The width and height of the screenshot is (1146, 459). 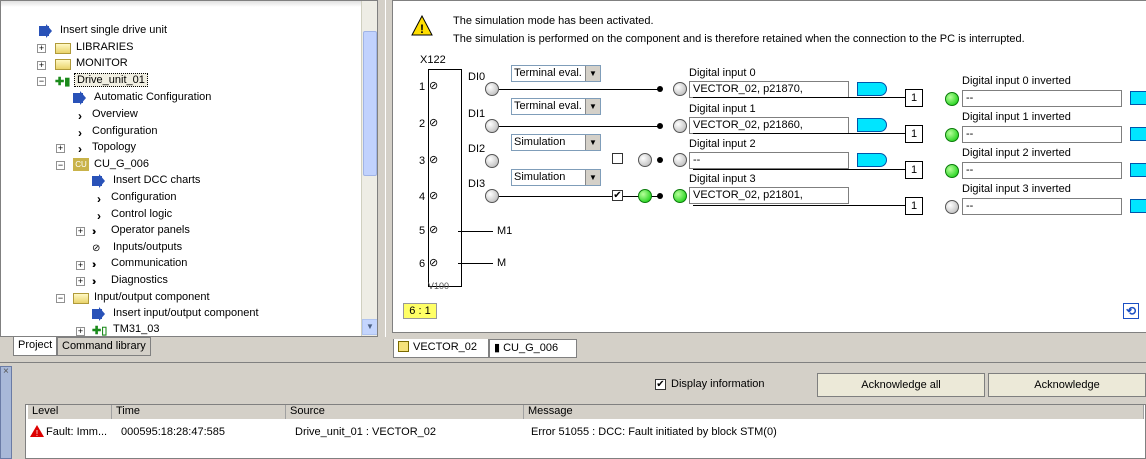 I want to click on tree-item-topology: › Topology, so click(x=105, y=147).